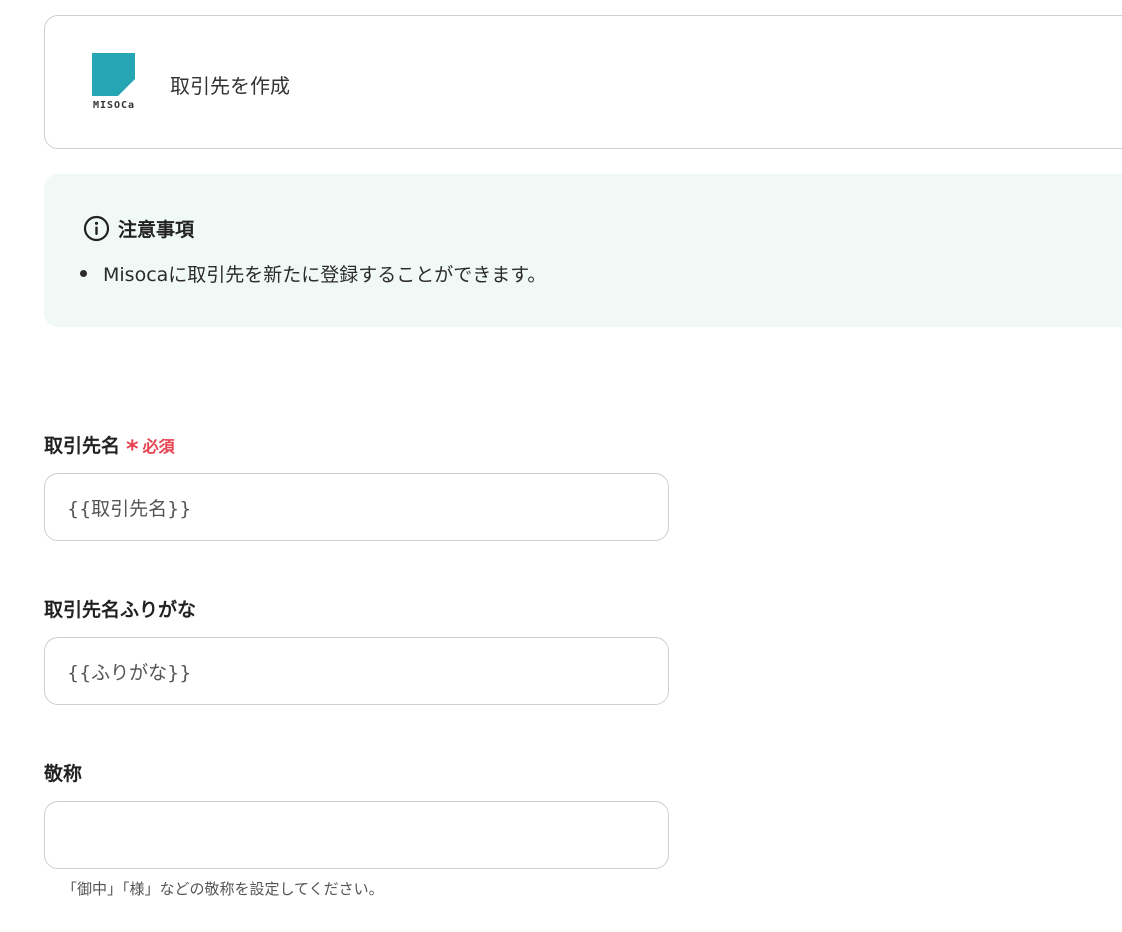  Describe the element at coordinates (132, 448) in the screenshot. I see `required-asterisk-icon: *` at that location.